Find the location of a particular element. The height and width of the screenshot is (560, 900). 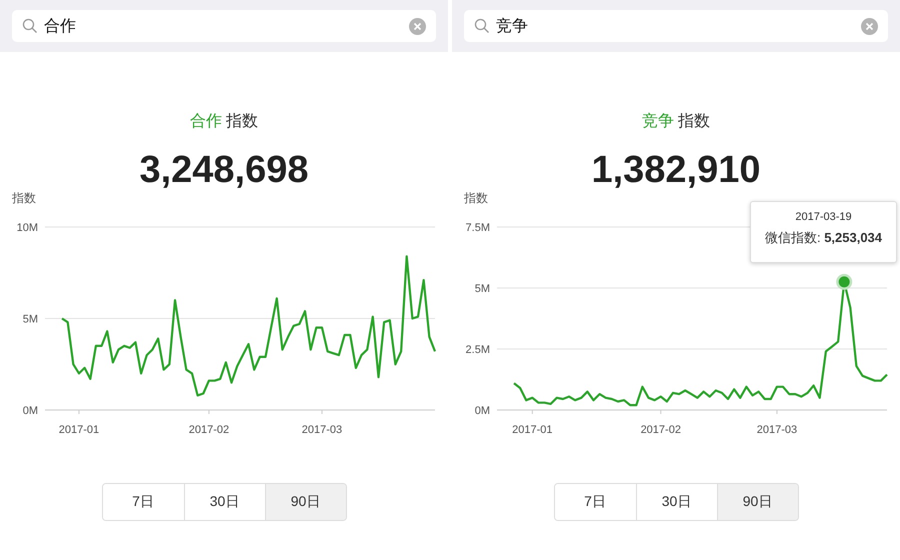

index-value: 3,248,698 is located at coordinates (224, 170).